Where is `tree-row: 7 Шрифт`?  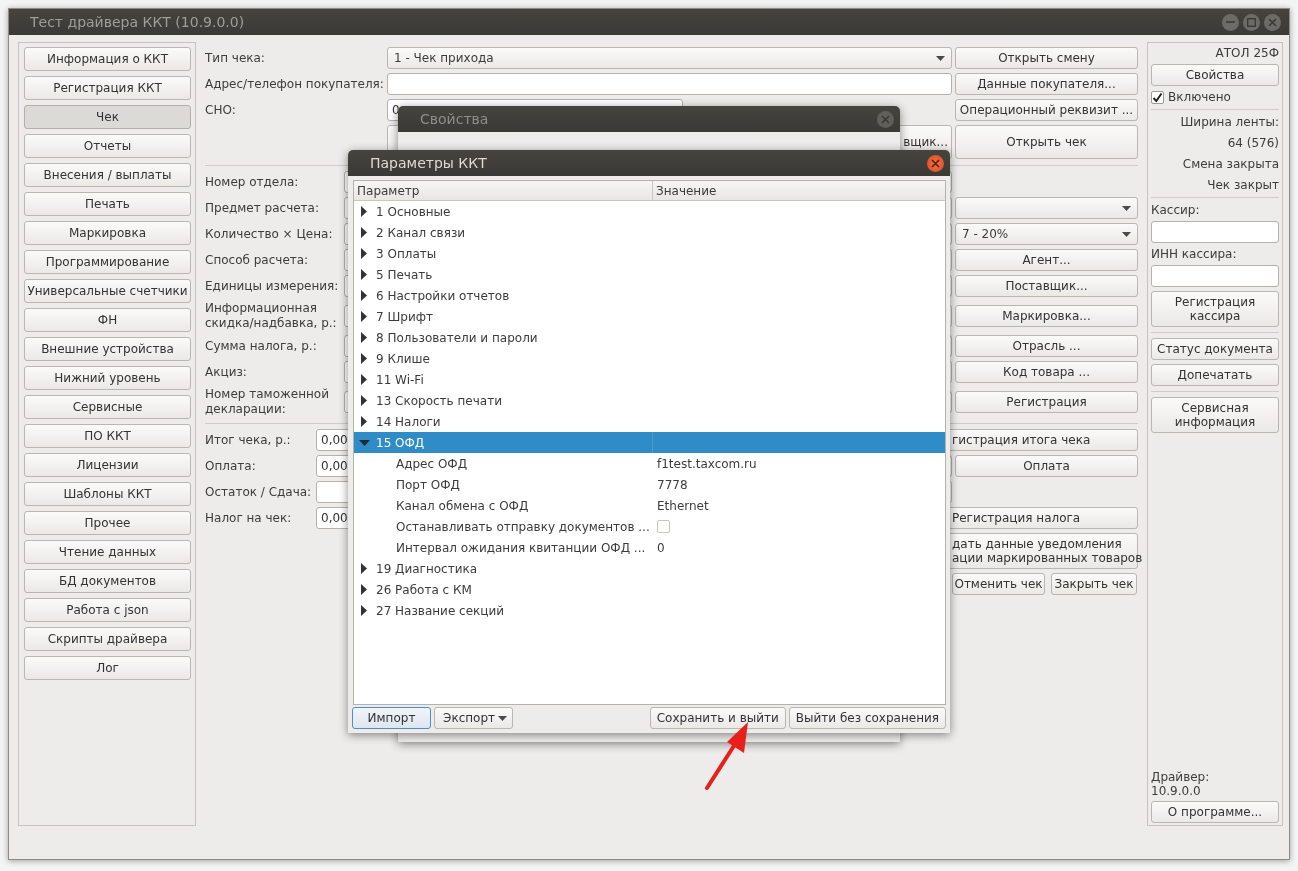
tree-row: 7 Шрифт is located at coordinates (649, 316).